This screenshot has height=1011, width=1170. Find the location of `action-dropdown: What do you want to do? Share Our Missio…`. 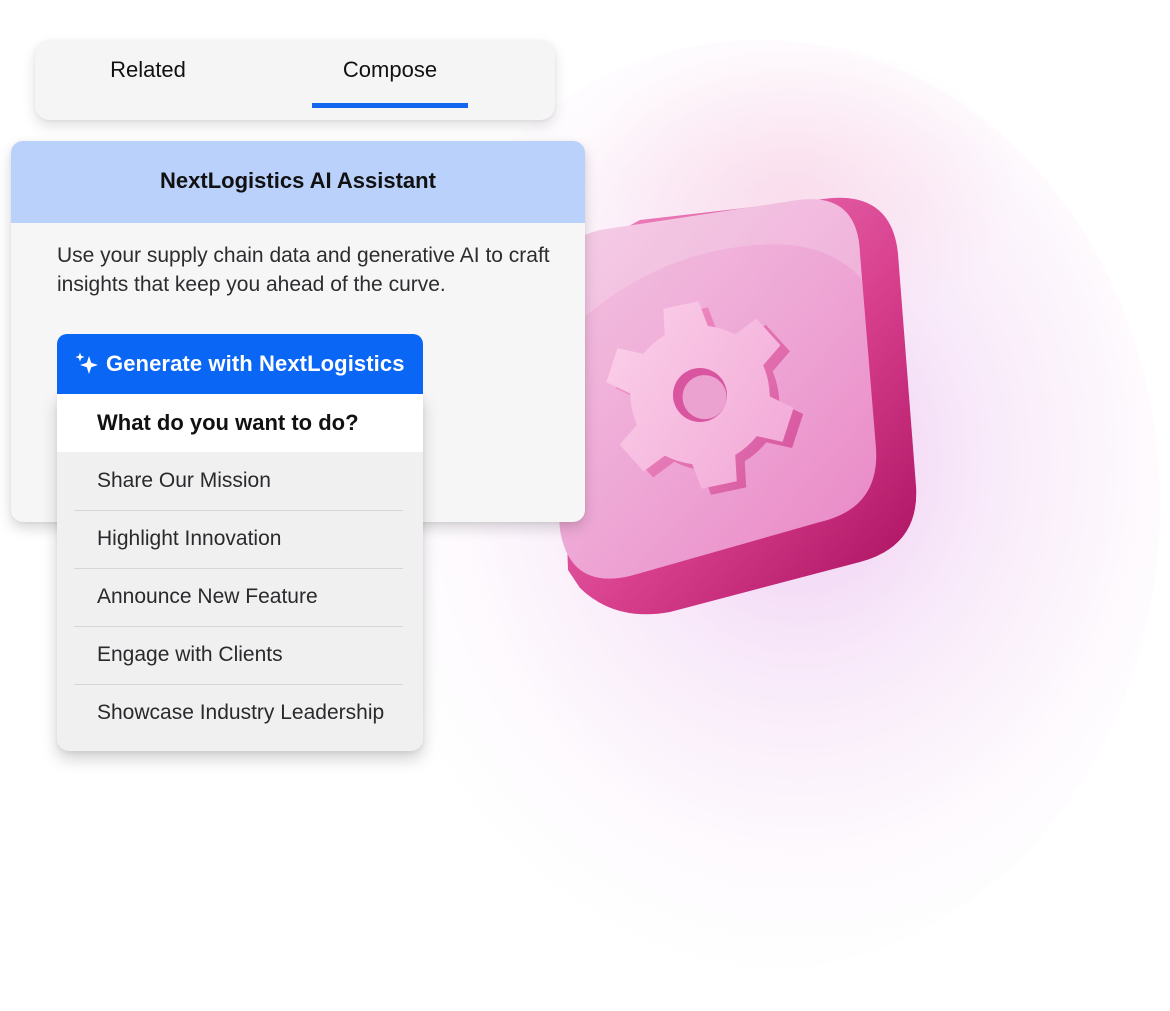

action-dropdown: What do you want to do? Share Our Missio… is located at coordinates (240, 572).